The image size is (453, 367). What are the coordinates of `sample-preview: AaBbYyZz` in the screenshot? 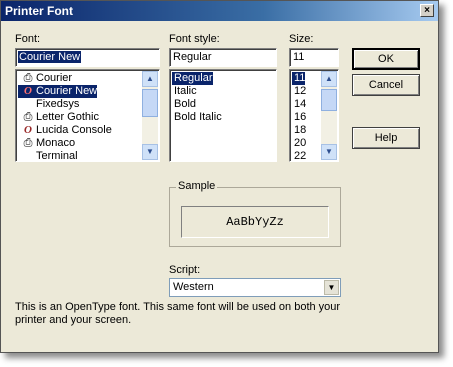 It's located at (255, 222).